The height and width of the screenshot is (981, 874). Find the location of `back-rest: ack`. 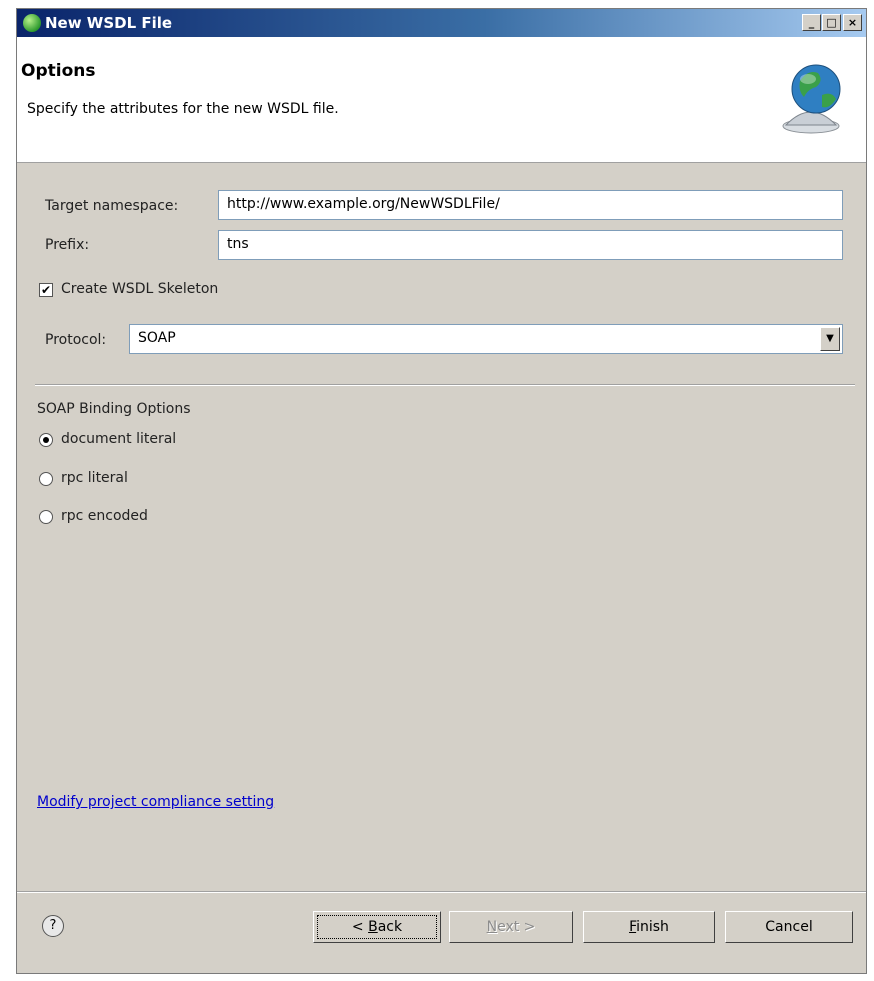

back-rest: ack is located at coordinates (390, 927).